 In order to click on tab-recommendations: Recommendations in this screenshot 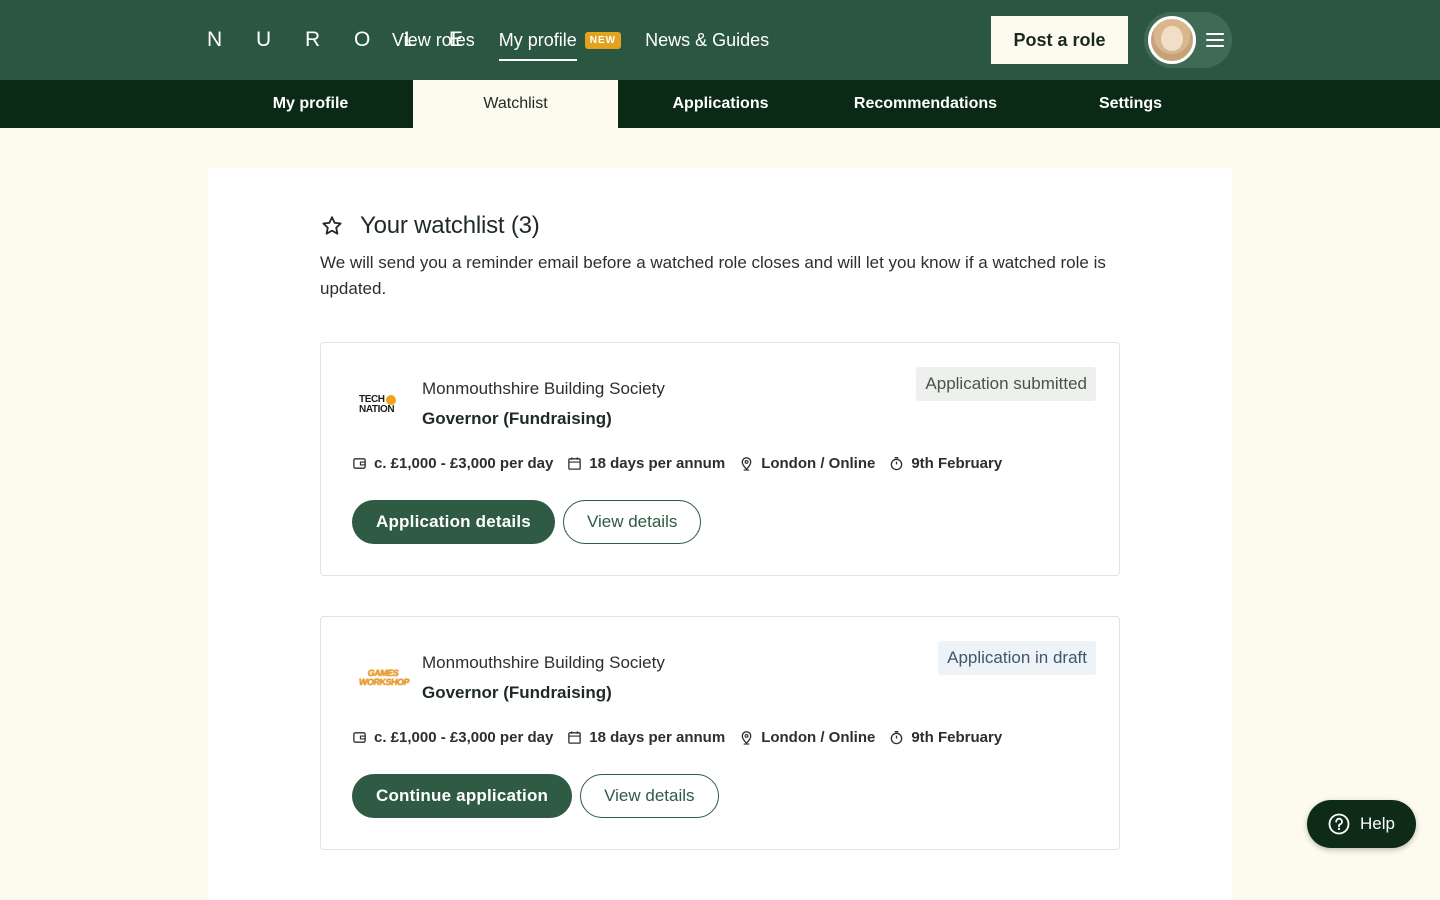, I will do `click(925, 104)`.